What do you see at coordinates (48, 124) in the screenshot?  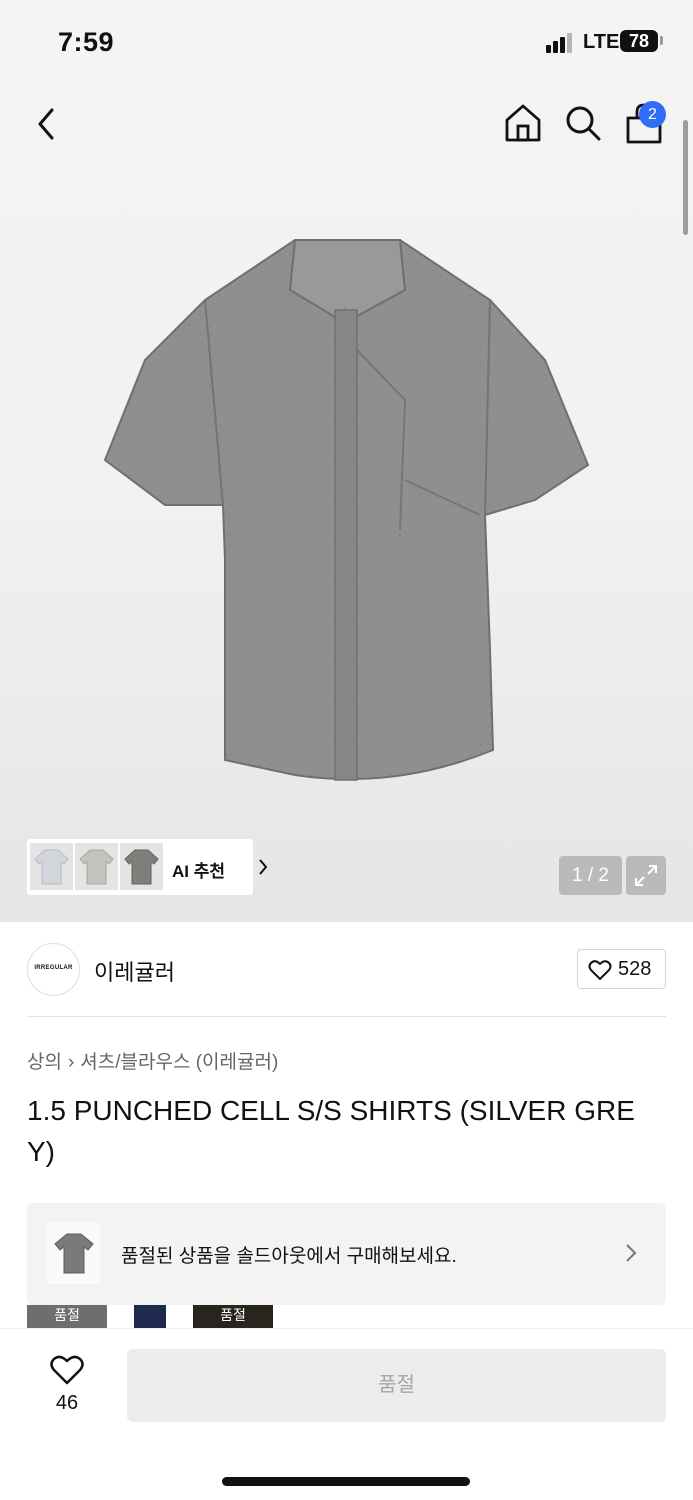 I see `back-arrow-icon` at bounding box center [48, 124].